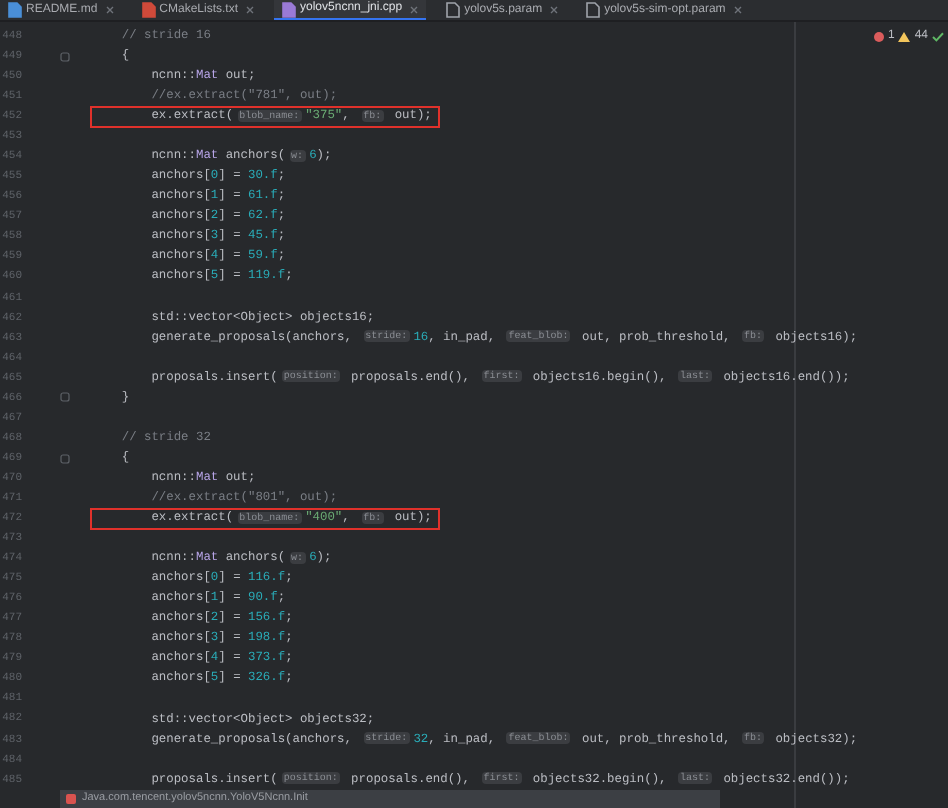 The image size is (948, 808). Describe the element at coordinates (938, 37) in the screenshot. I see `check-icon` at that location.